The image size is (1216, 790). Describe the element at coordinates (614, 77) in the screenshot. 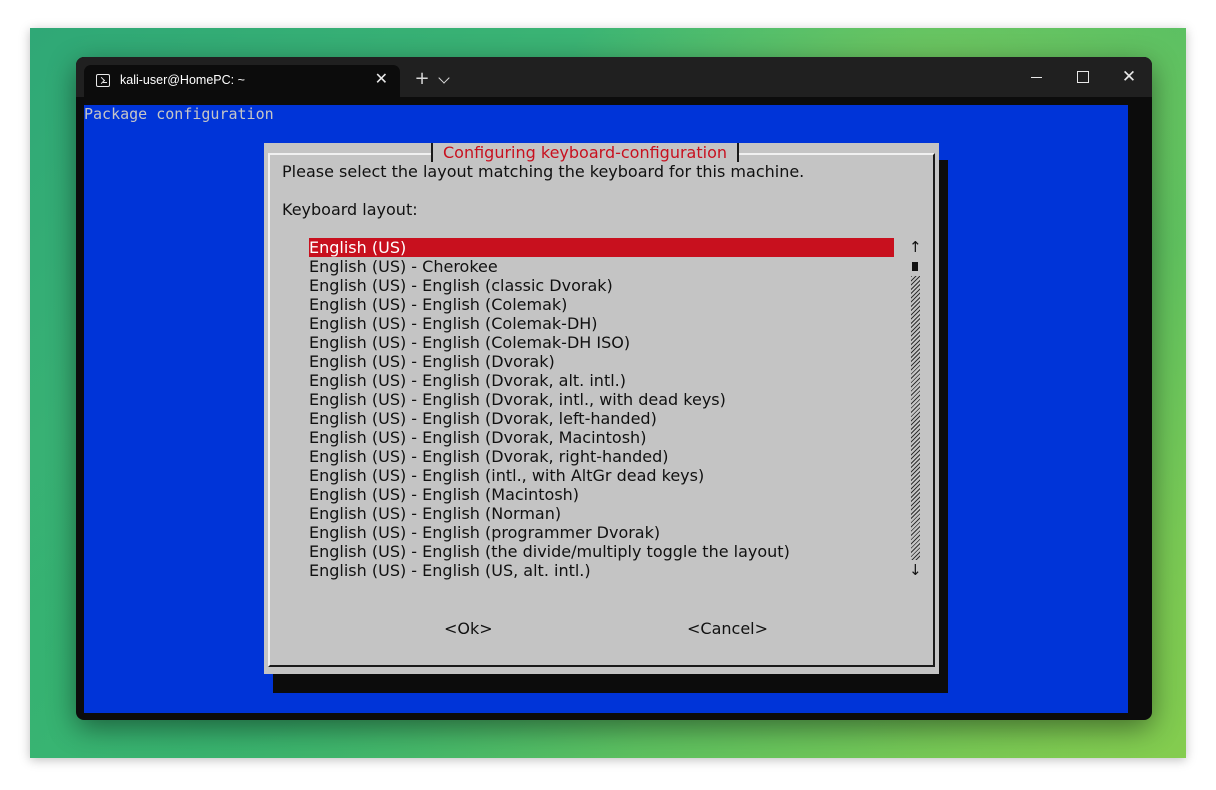

I see `title-bar: kali-user@HomePC: ~ ✕ + ✕` at that location.